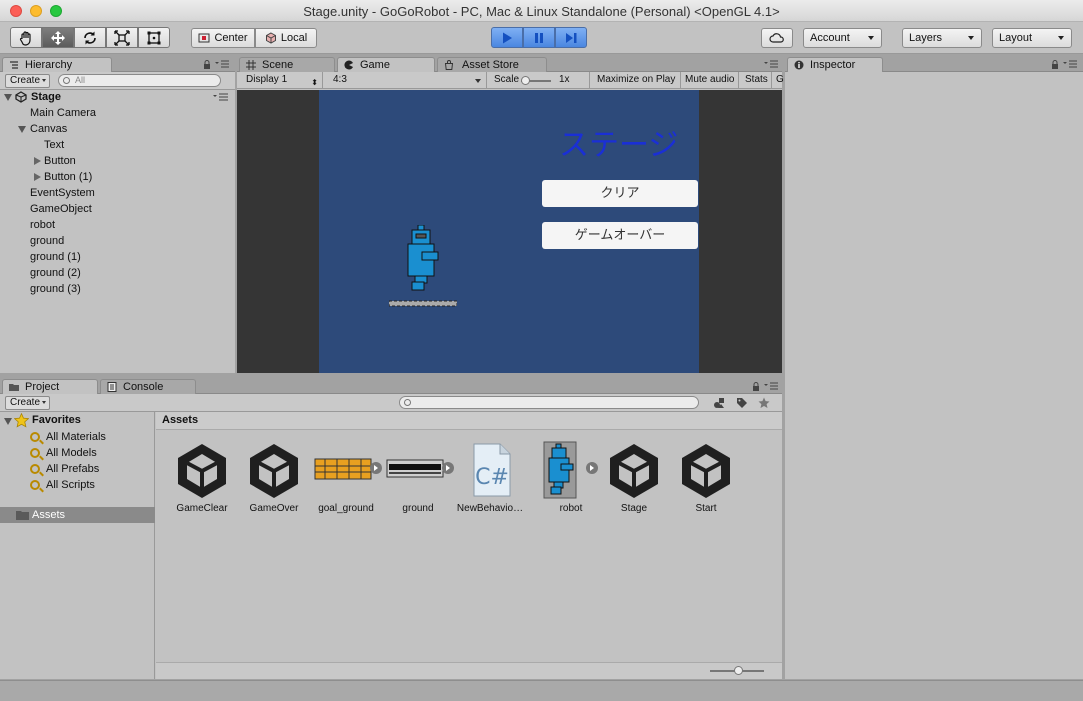  Describe the element at coordinates (777, 38) in the screenshot. I see `collab-cloud-button` at that location.